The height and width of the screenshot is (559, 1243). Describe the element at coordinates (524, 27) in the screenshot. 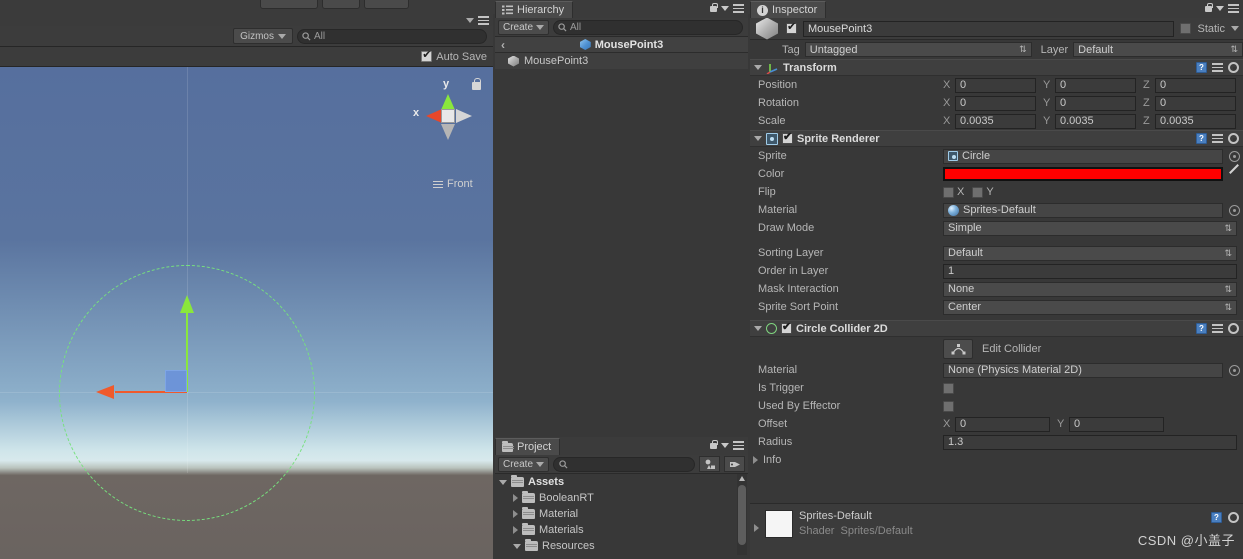

I see `hierarchy-create-button: Create` at that location.